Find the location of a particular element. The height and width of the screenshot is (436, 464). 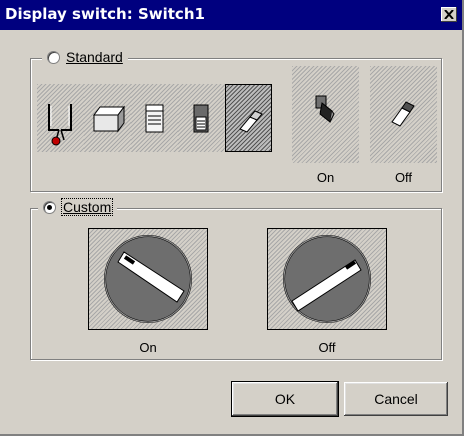

rotary-knob-on-icon is located at coordinates (148, 279).